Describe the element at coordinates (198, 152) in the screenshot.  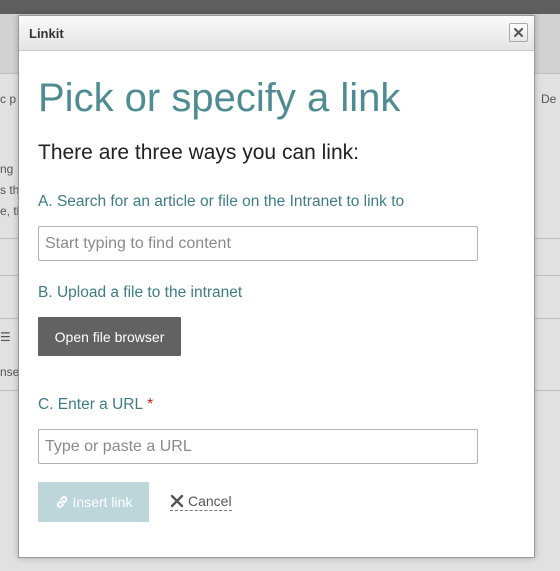
I see `dialog-subheading: There are three ways you can link:` at that location.